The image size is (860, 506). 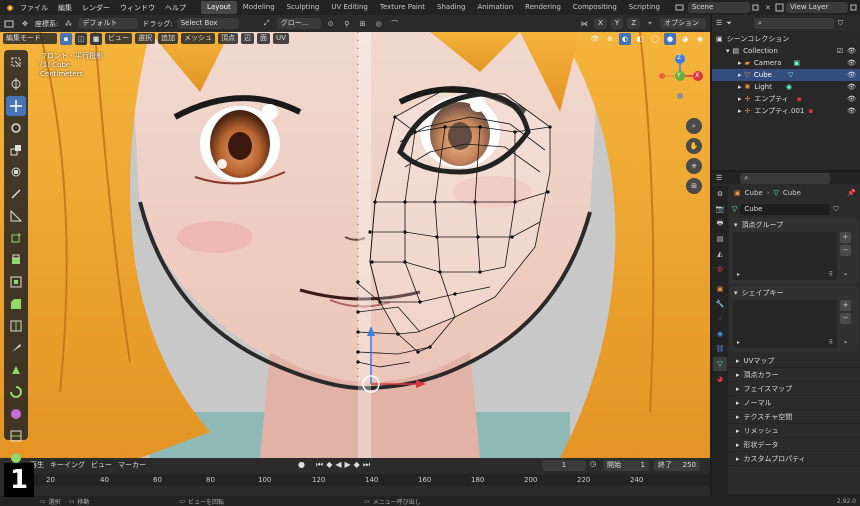 What do you see at coordinates (617, 23) in the screenshot?
I see `mirror-y-toggle: Y` at bounding box center [617, 23].